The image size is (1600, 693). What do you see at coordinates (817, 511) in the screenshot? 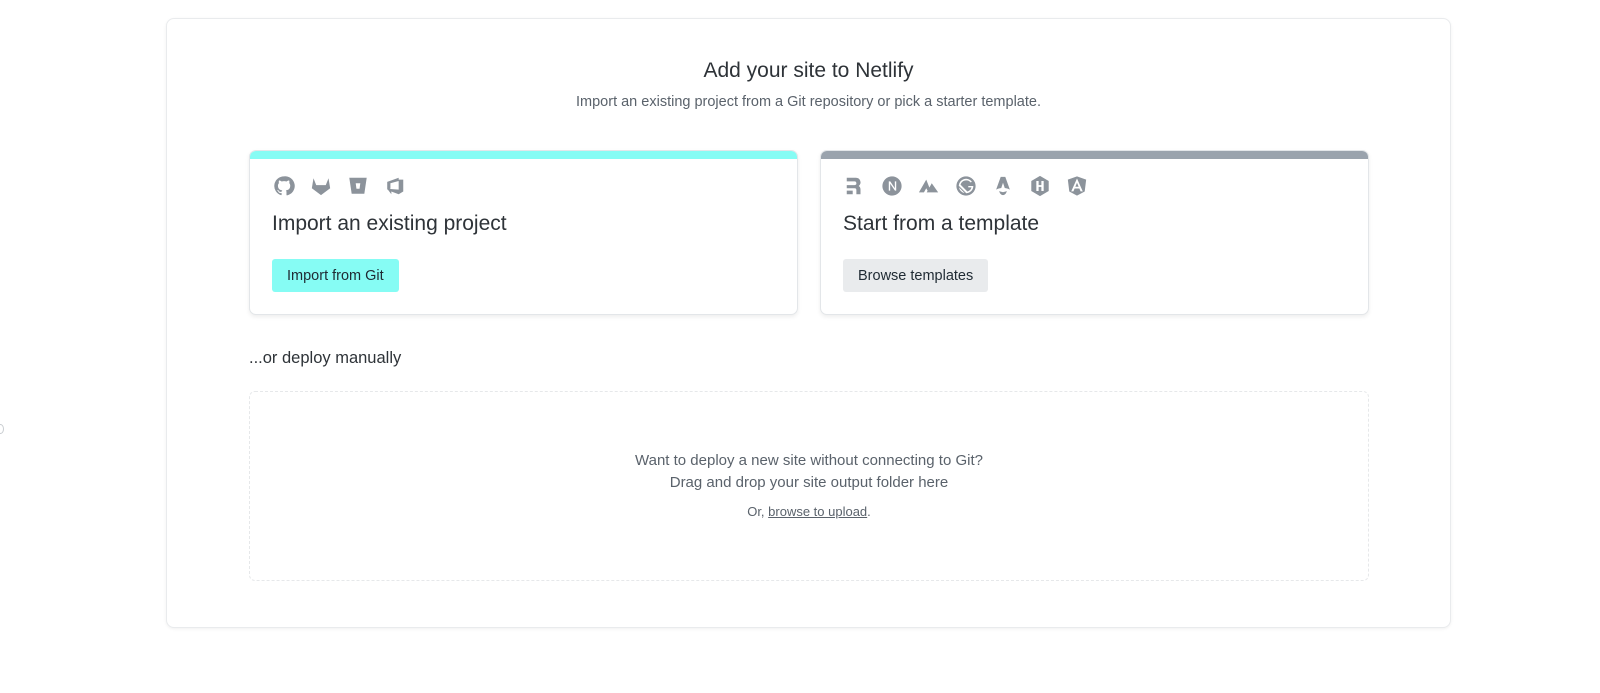
I see `browse-to-upload-link: browse to upload` at bounding box center [817, 511].